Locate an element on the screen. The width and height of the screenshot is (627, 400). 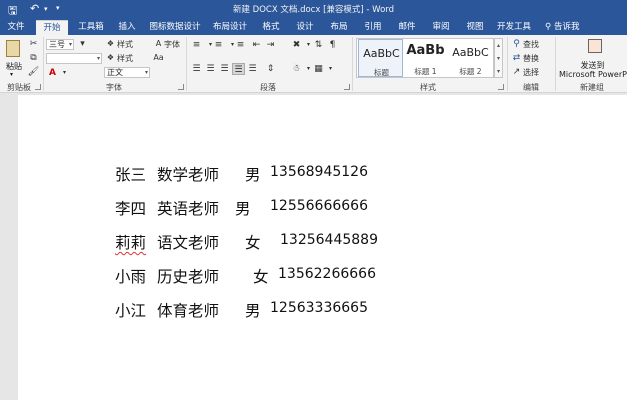
font-size-combo: 三号 ▾ is located at coordinates (60, 44).